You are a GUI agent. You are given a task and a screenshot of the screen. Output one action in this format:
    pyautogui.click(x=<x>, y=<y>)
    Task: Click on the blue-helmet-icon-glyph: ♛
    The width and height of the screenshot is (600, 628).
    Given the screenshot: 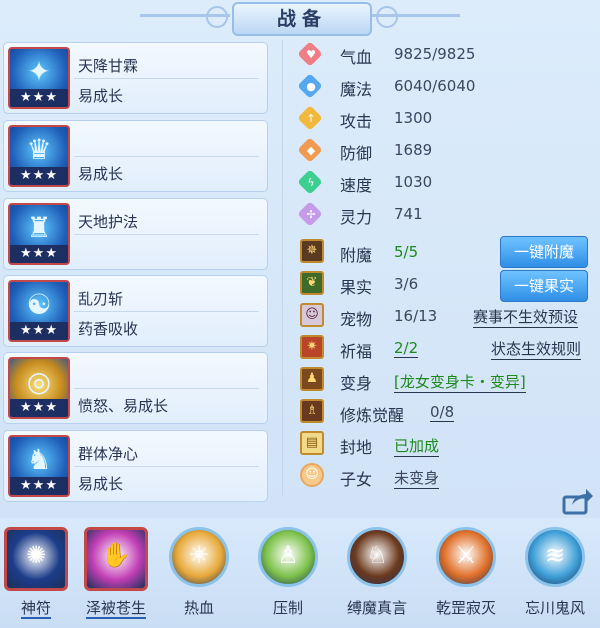 What is the action you would take?
    pyautogui.click(x=39, y=149)
    